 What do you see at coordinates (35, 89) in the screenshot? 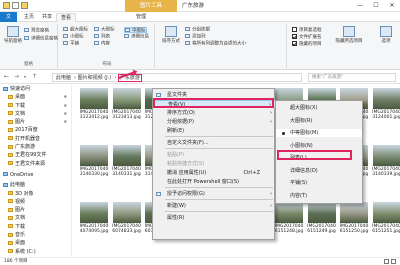
I see `sidebar-item: 快速访问` at bounding box center [35, 89].